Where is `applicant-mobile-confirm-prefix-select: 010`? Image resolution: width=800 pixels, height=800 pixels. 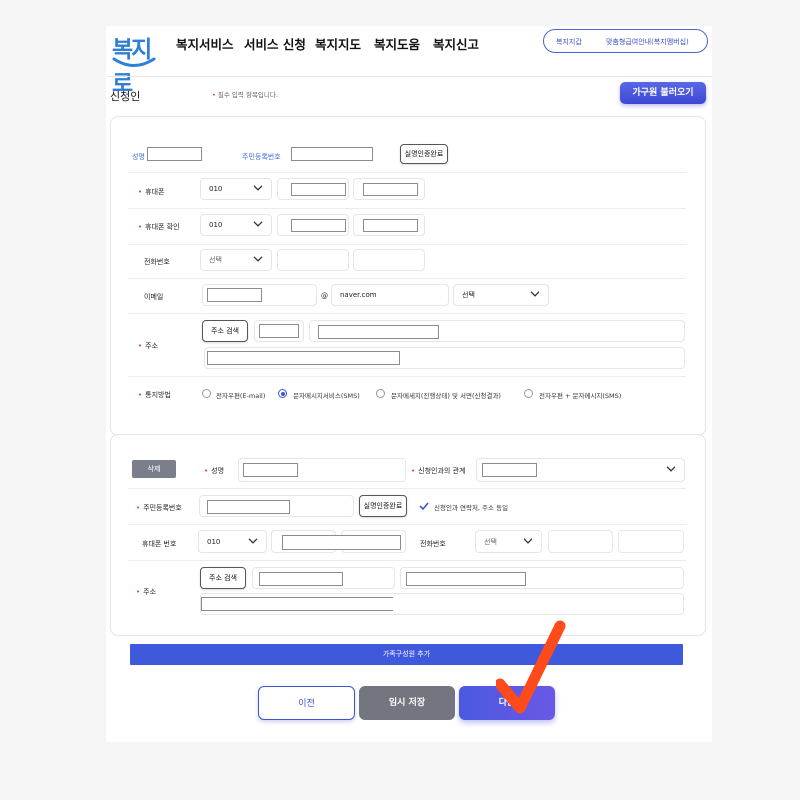 applicant-mobile-confirm-prefix-select: 010 is located at coordinates (236, 225).